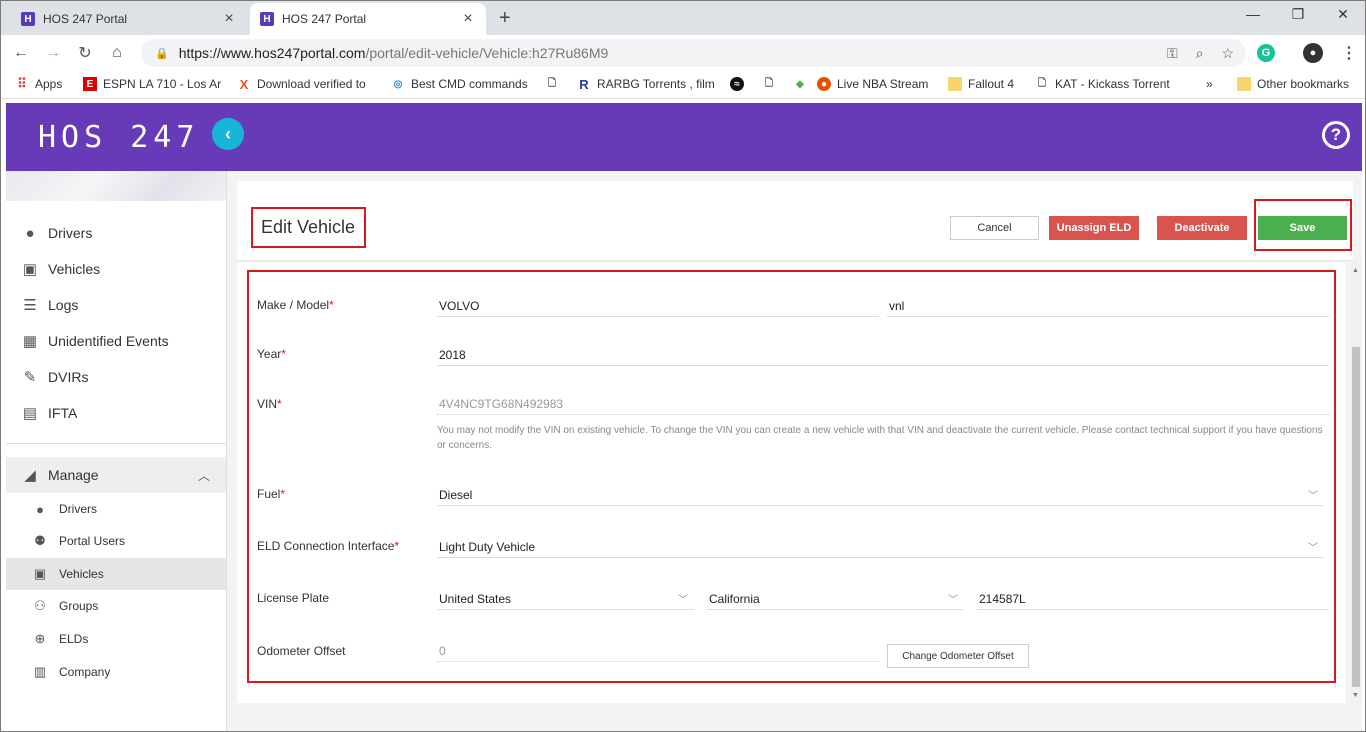 The width and height of the screenshot is (1366, 732). Describe the element at coordinates (304, 84) in the screenshot. I see `bookmark-download: X Download verified to` at that location.